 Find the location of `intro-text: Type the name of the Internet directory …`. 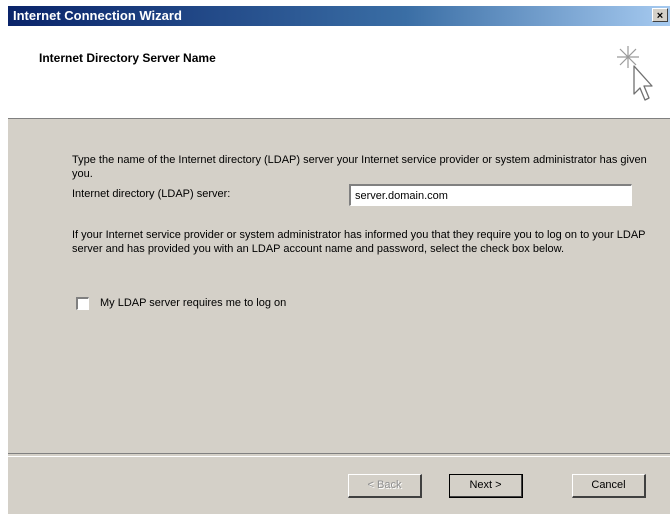

intro-text: Type the name of the Internet directory … is located at coordinates (359, 167).